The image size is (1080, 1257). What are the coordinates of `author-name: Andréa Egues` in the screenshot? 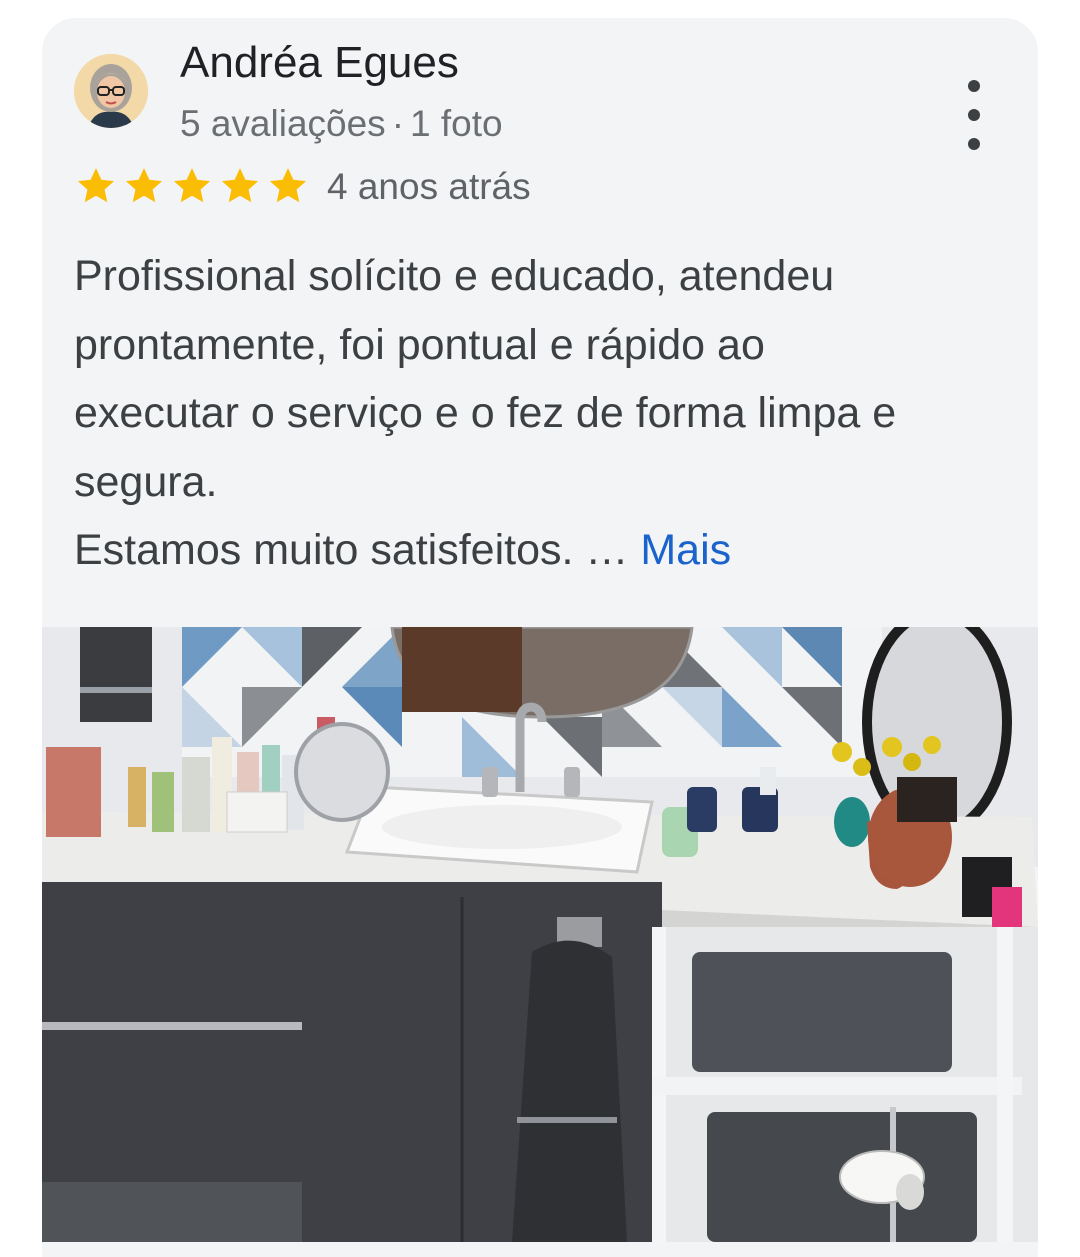 It's located at (319, 63).